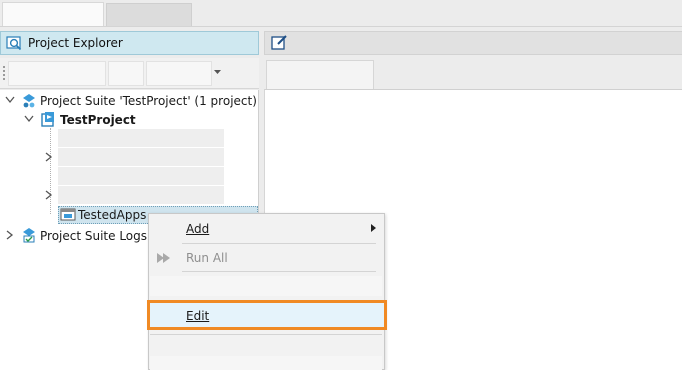  Describe the element at coordinates (47, 119) in the screenshot. I see `project-icon` at that location.